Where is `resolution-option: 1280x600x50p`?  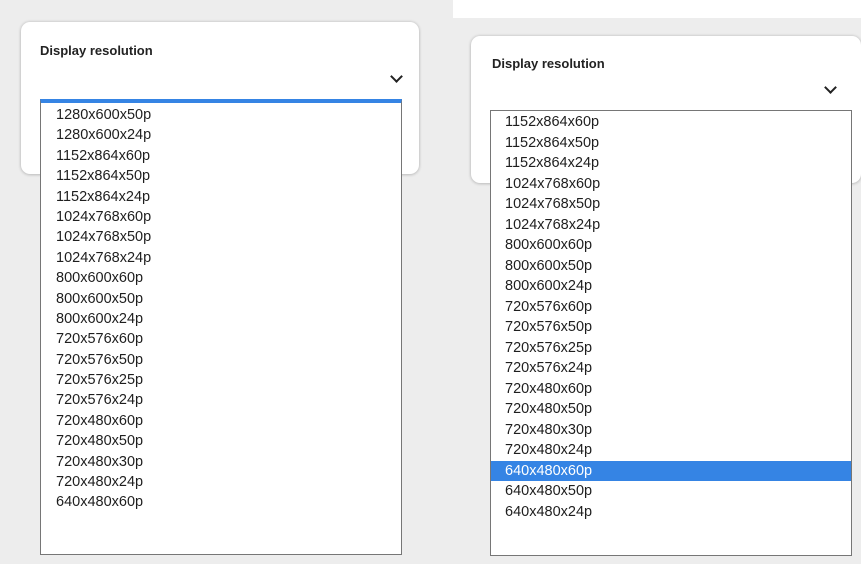 resolution-option: 1280x600x50p is located at coordinates (221, 115).